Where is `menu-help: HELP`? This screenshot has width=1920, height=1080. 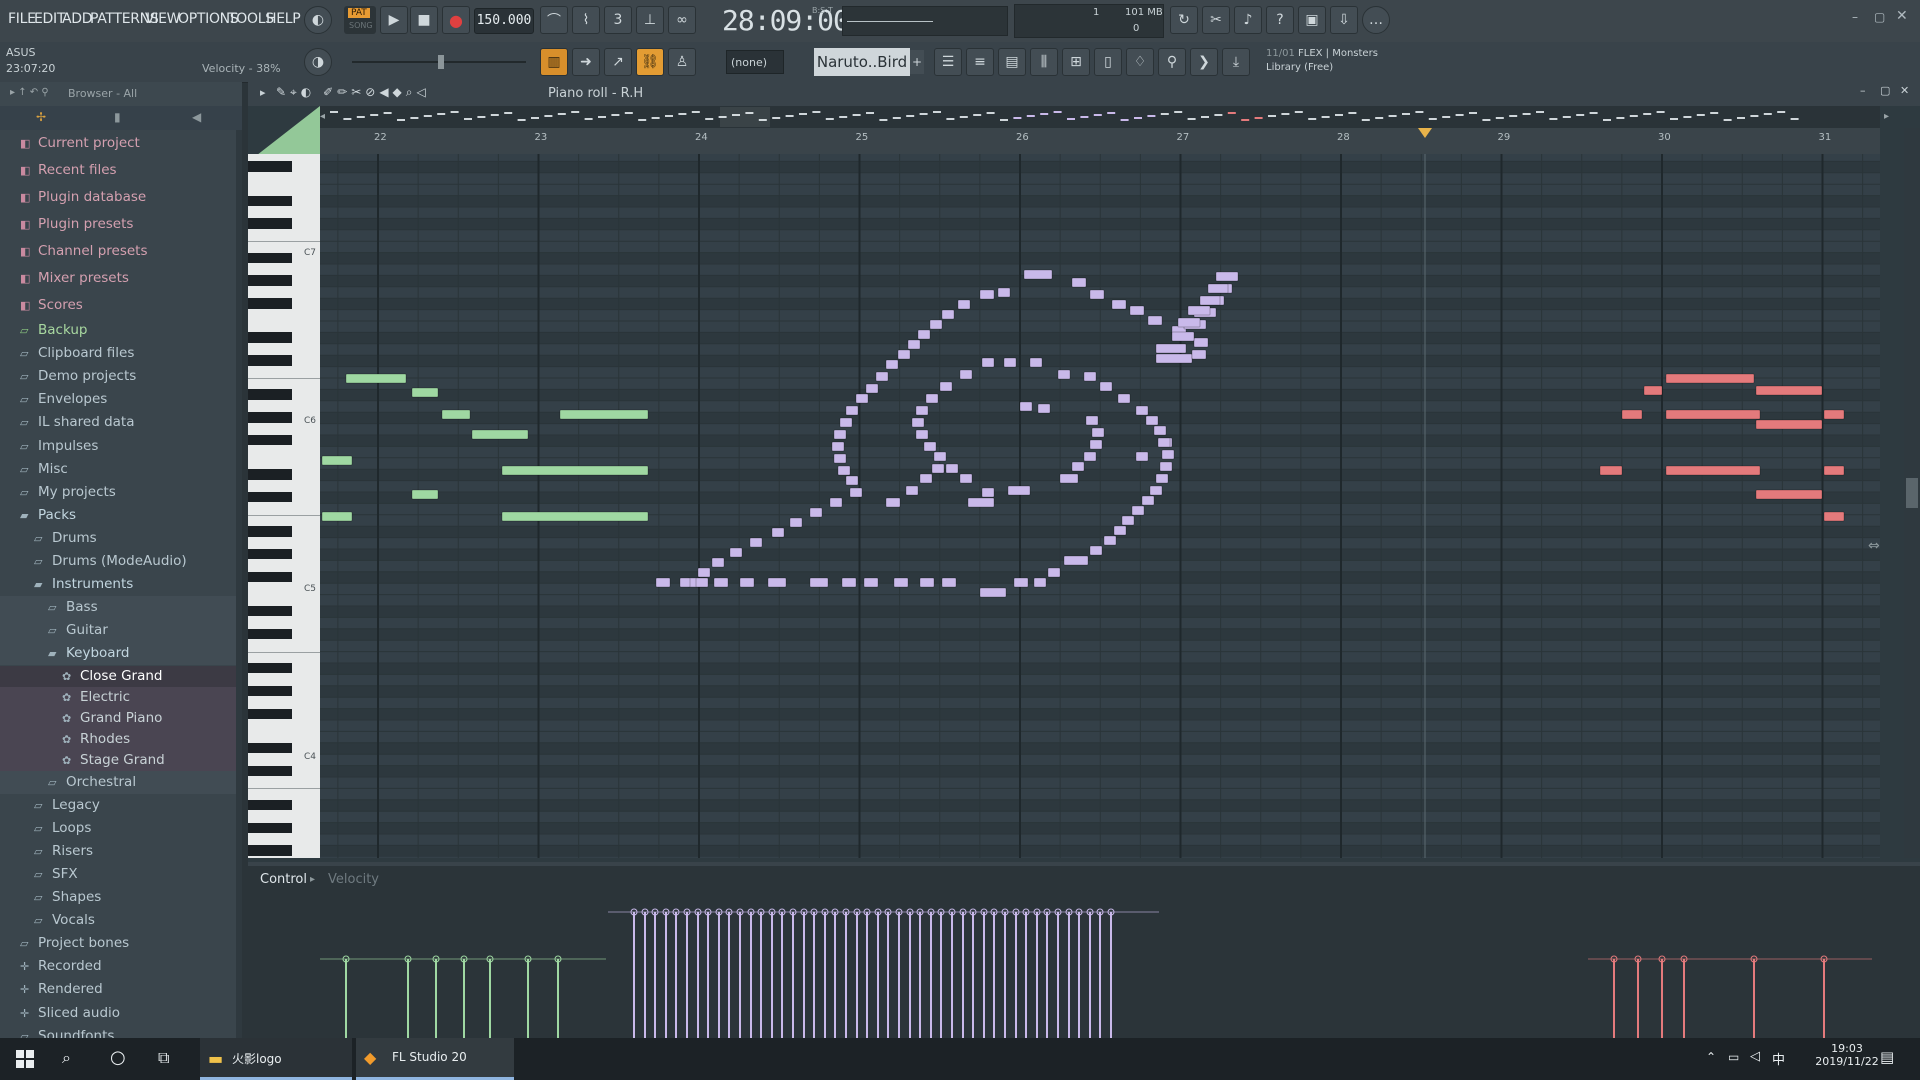
menu-help: HELP is located at coordinates (283, 19).